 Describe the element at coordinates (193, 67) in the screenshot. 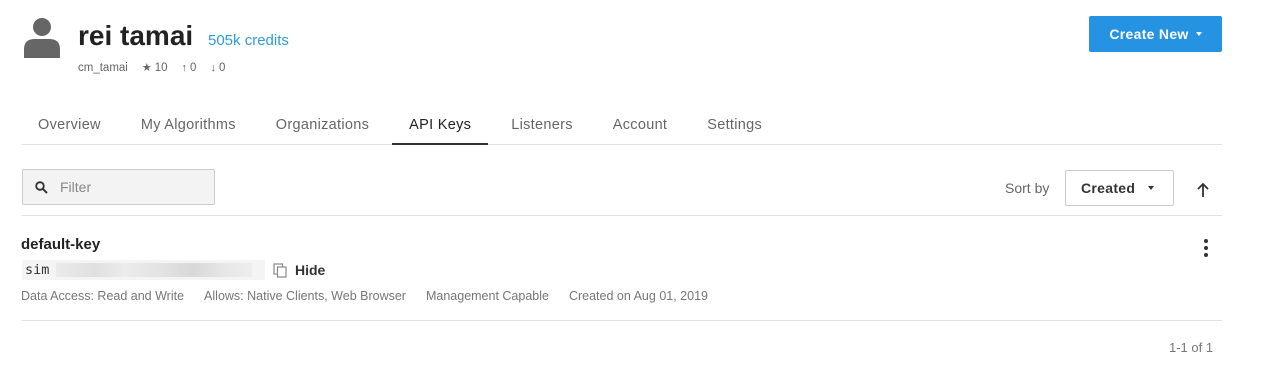

I see `upvotes-count: 0` at that location.